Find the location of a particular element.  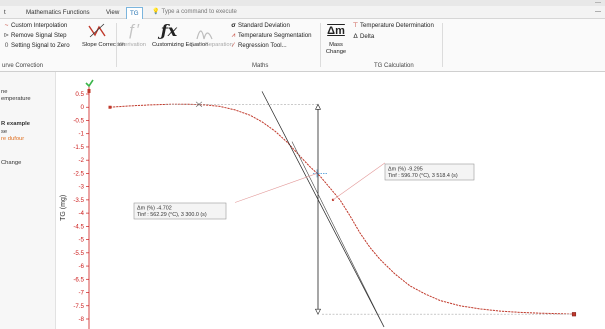

derivation-button: ƒ′ Derivation is located at coordinates (133, 35).